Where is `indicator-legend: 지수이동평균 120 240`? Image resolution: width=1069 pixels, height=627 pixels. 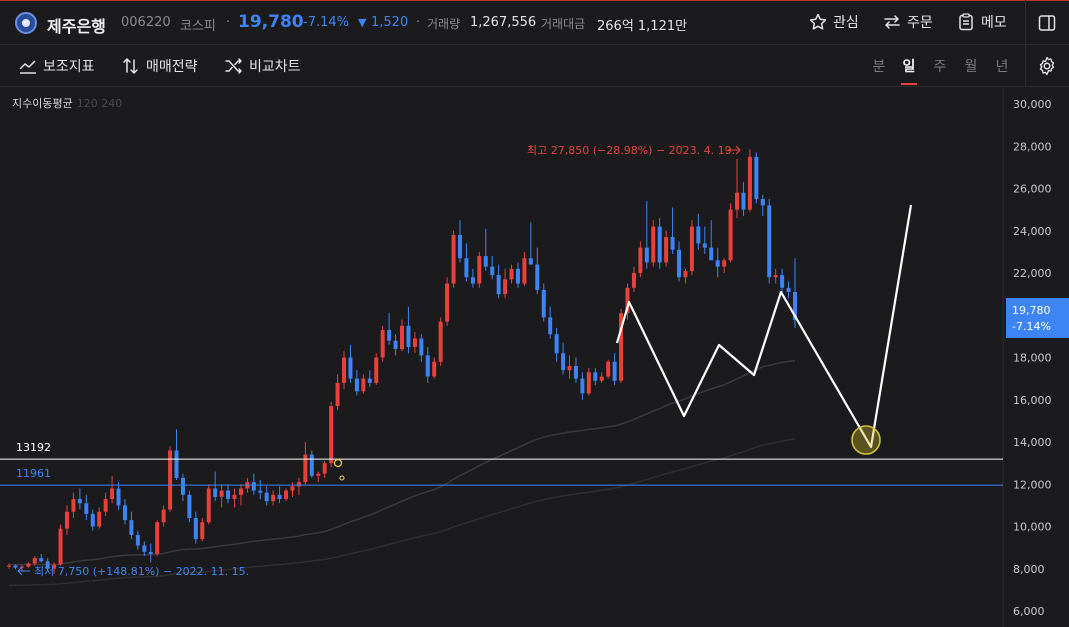 indicator-legend: 지수이동평균 120 240 is located at coordinates (67, 103).